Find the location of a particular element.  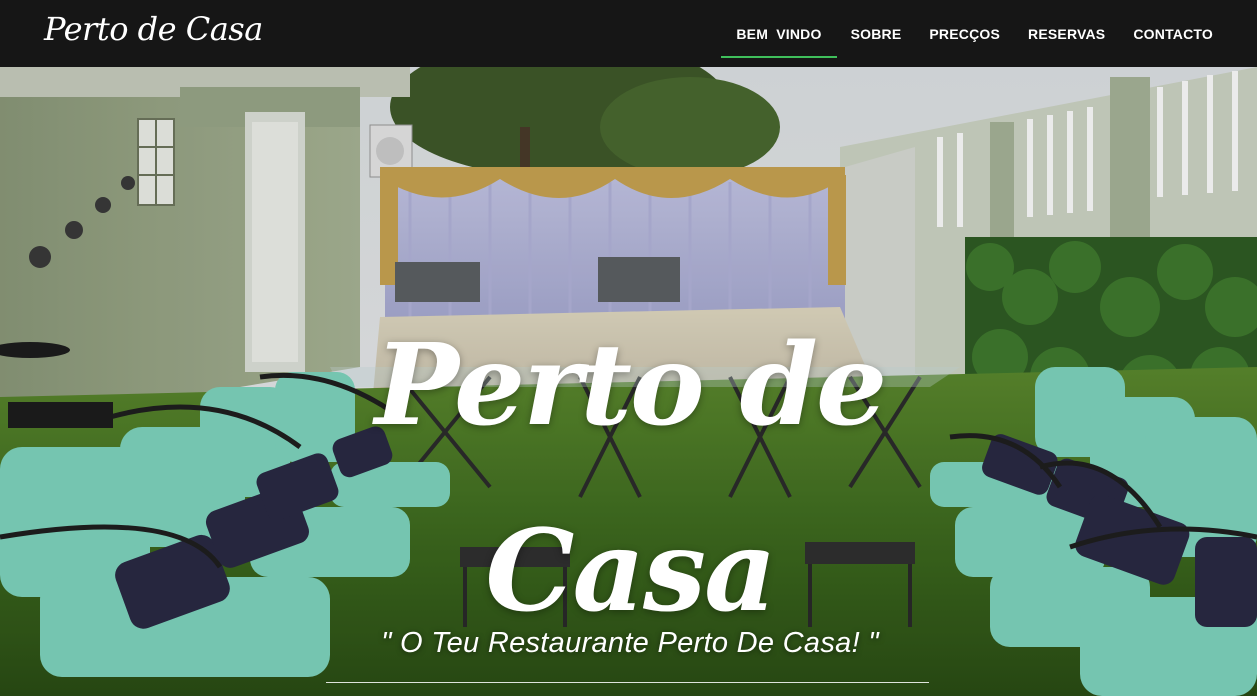

hero-title-line-1: Perto de is located at coordinates (630, 385).